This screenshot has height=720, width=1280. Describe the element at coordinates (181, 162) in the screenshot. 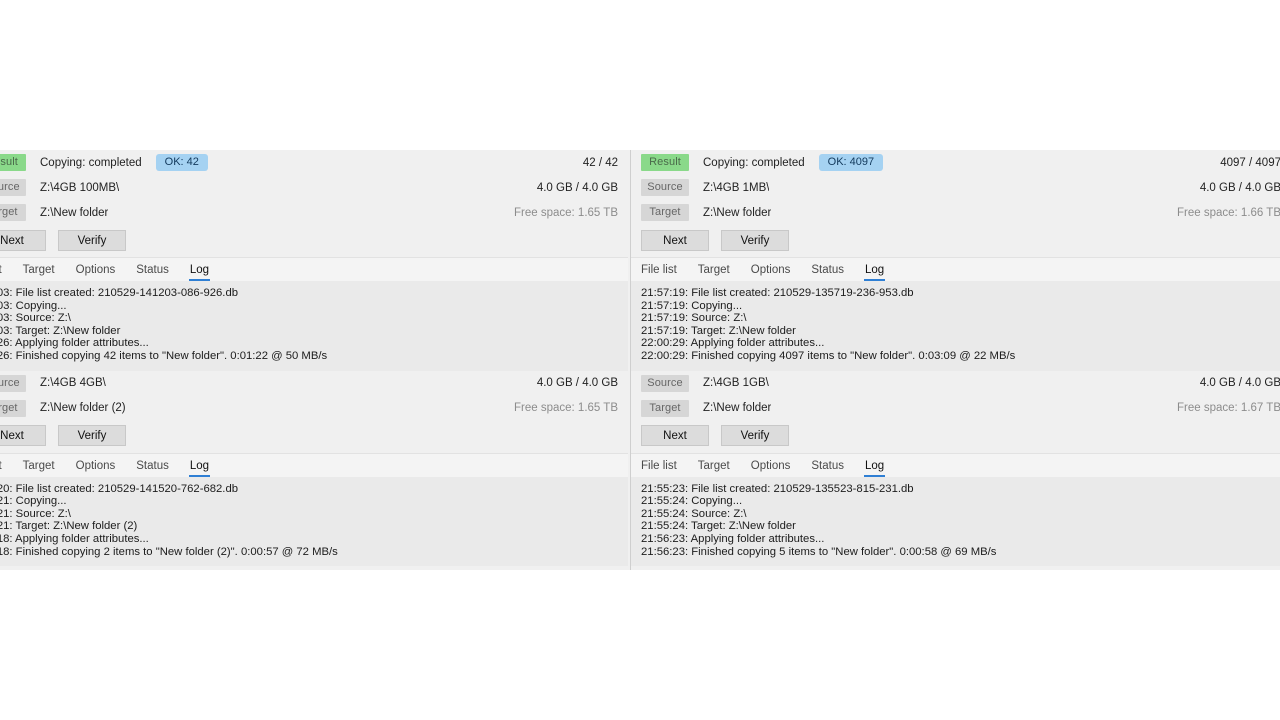

I see `ok-count-badge: OK: 42` at that location.